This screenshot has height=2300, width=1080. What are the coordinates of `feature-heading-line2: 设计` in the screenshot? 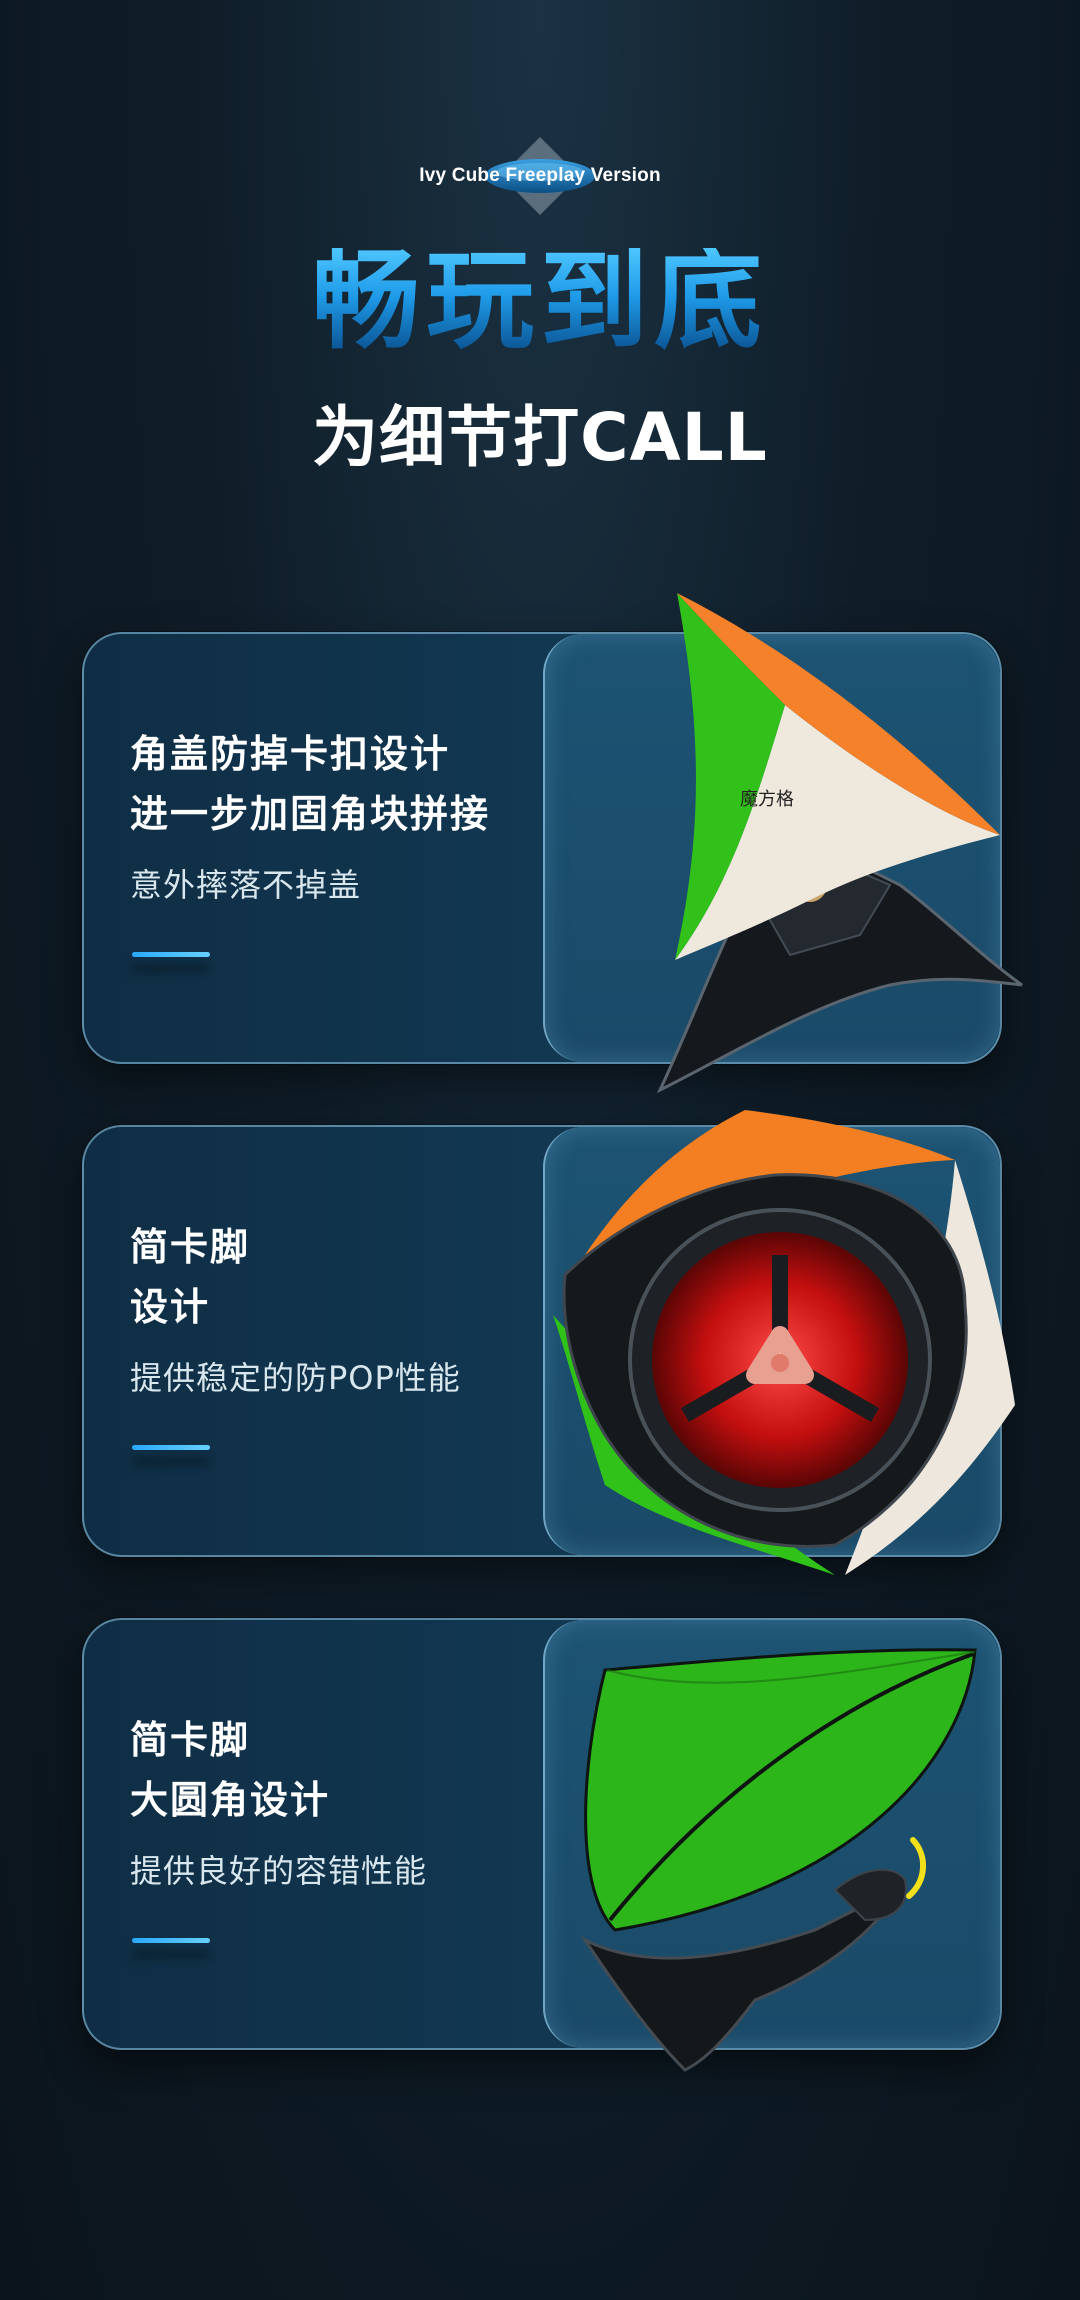 It's located at (170, 1307).